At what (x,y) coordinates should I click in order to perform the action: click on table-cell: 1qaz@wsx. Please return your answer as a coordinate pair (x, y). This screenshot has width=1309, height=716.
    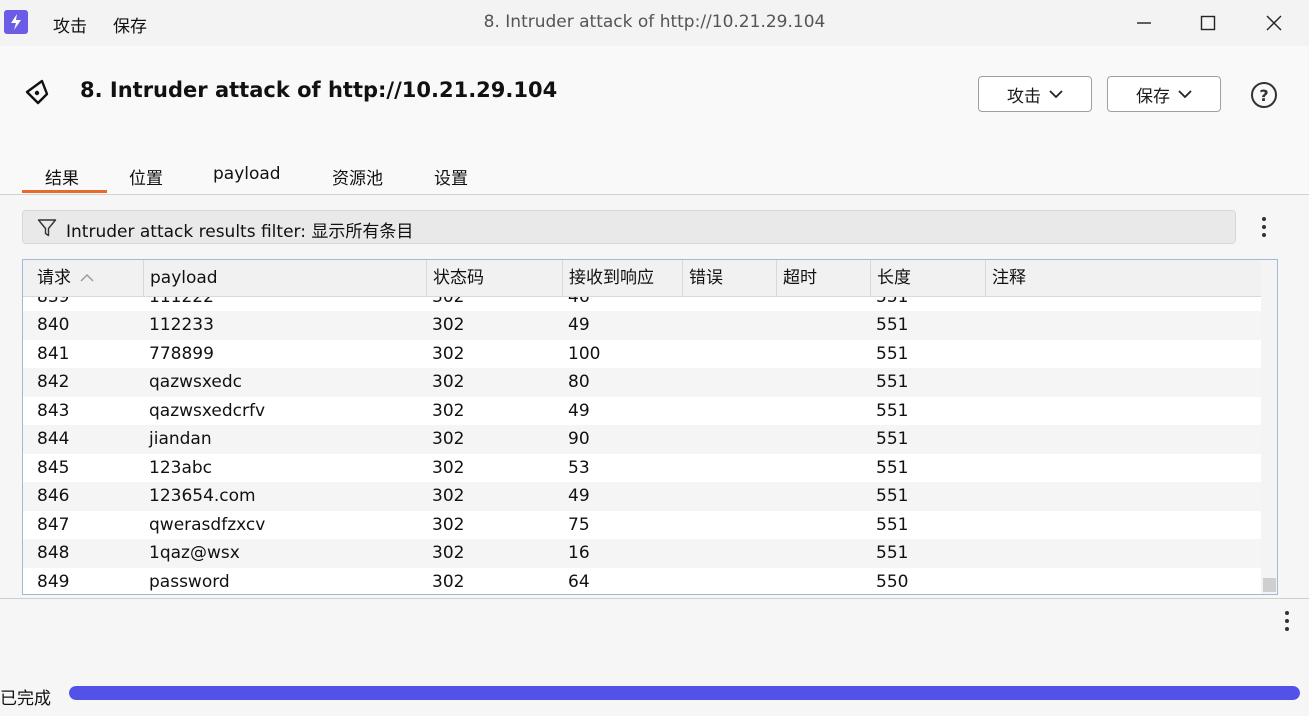
    Looking at the image, I should click on (194, 553).